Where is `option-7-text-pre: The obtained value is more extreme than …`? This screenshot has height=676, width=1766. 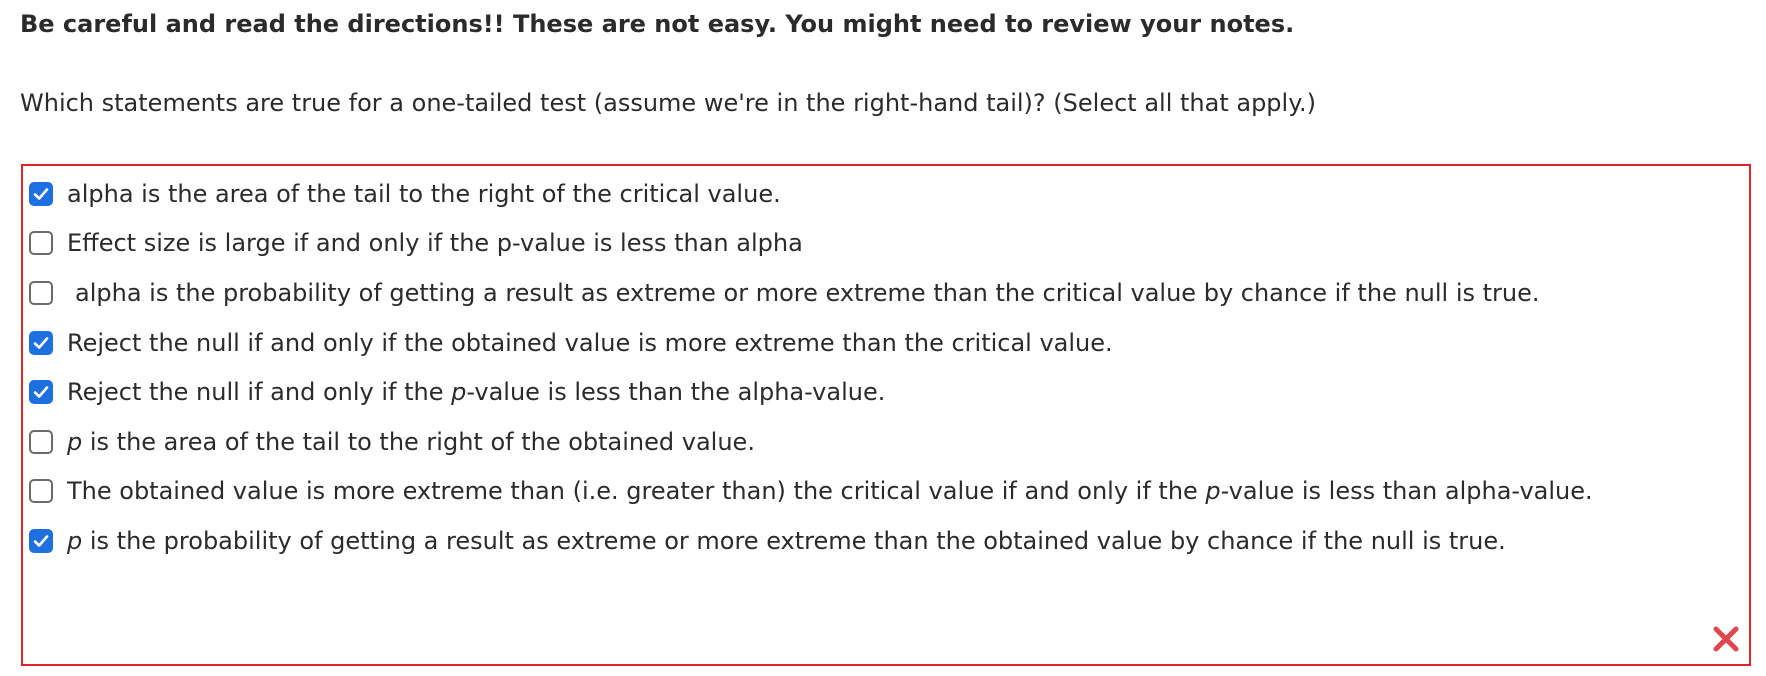 option-7-text-pre: The obtained value is more extreme than … is located at coordinates (636, 491).